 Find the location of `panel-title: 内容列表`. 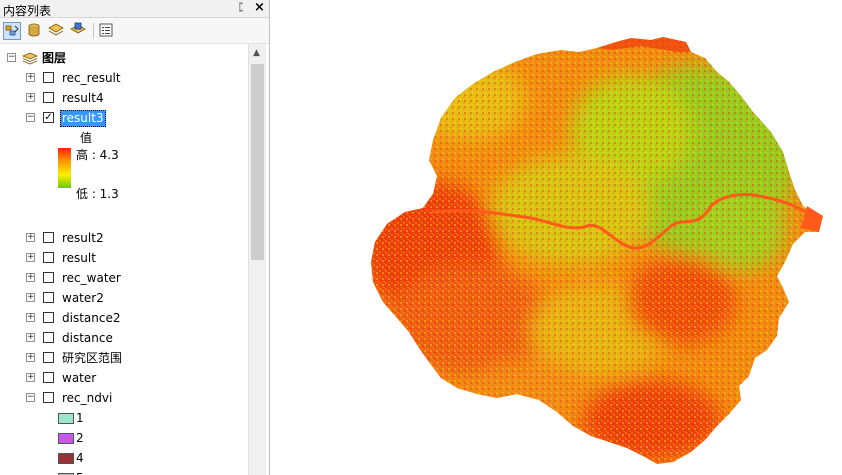

panel-title: 内容列表 is located at coordinates (27, 11).